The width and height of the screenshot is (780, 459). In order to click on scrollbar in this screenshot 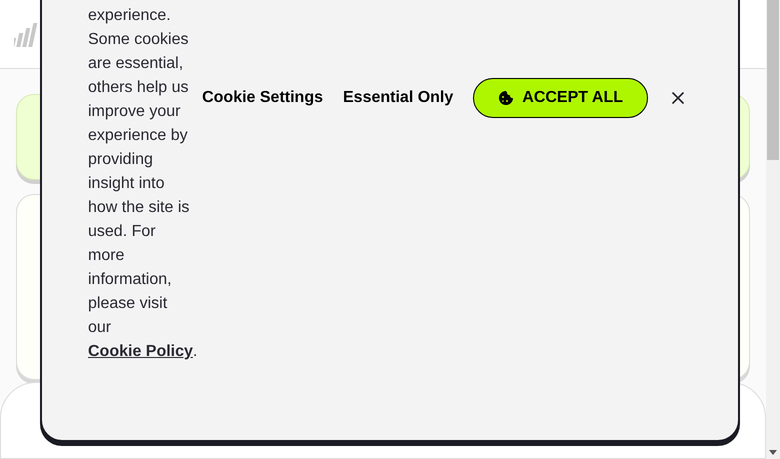, I will do `click(773, 229)`.